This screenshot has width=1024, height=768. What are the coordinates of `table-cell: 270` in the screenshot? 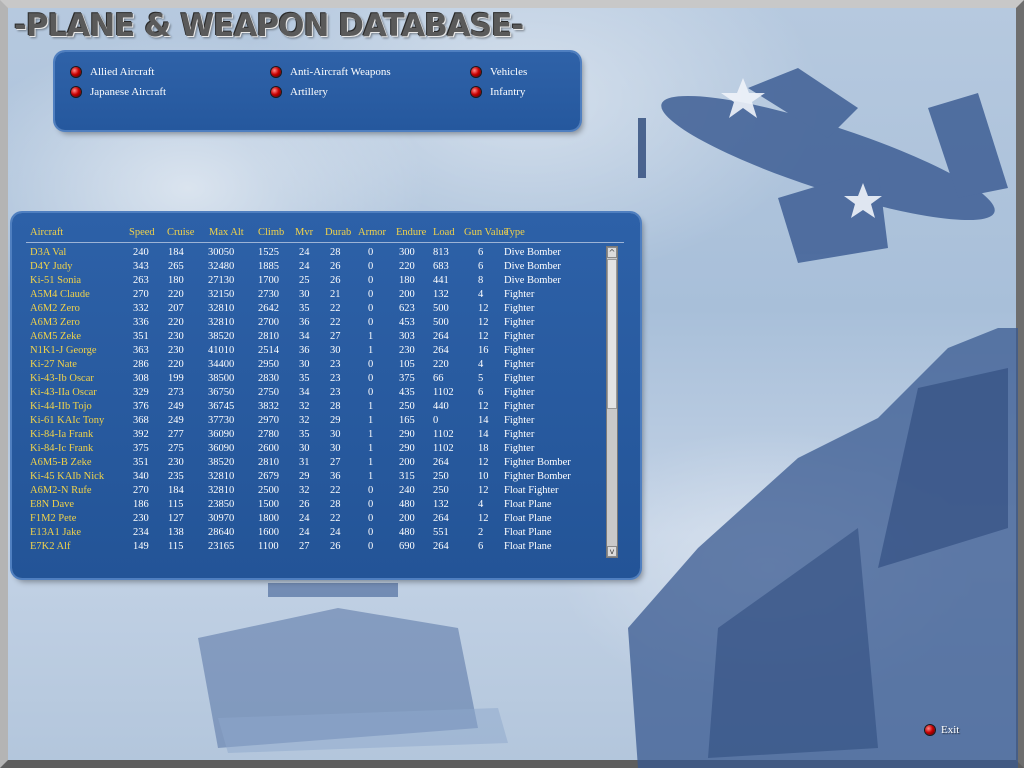 It's located at (141, 490).